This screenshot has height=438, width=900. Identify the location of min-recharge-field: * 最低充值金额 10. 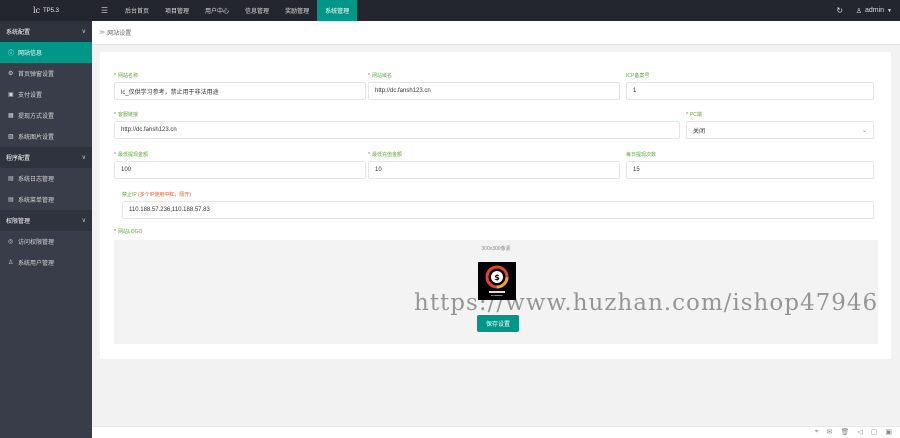
(494, 165).